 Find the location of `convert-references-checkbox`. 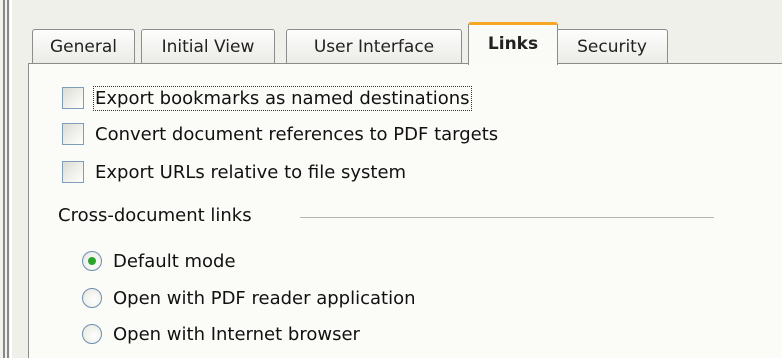

convert-references-checkbox is located at coordinates (73, 134).